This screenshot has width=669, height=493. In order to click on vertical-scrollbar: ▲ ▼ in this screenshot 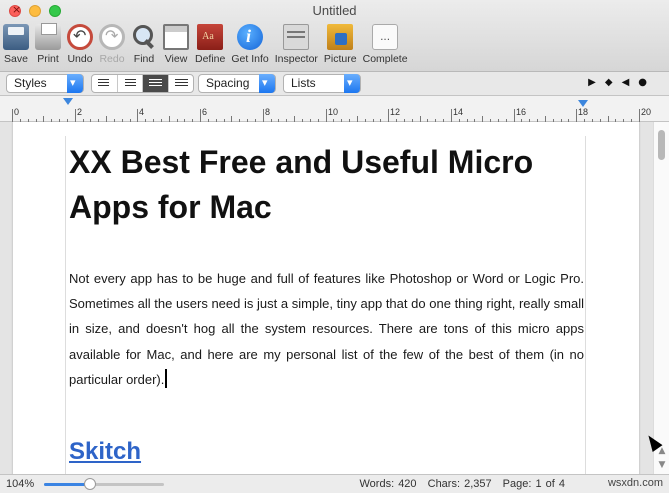, I will do `click(661, 298)`.